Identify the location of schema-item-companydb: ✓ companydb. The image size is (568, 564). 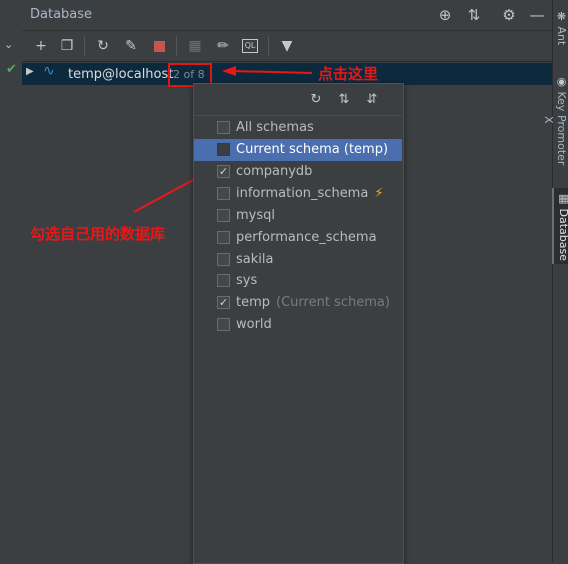
(298, 172).